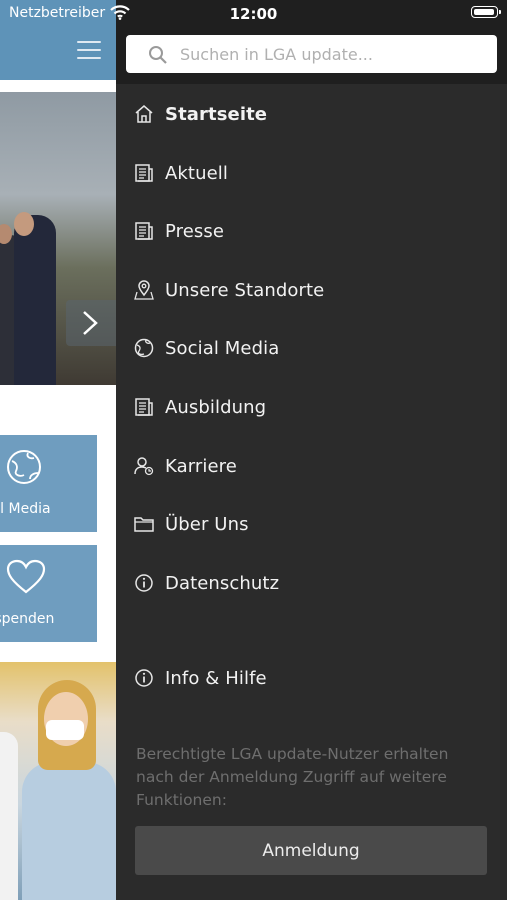 The height and width of the screenshot is (900, 507). What do you see at coordinates (201, 466) in the screenshot?
I see `menu-label: Karriere` at bounding box center [201, 466].